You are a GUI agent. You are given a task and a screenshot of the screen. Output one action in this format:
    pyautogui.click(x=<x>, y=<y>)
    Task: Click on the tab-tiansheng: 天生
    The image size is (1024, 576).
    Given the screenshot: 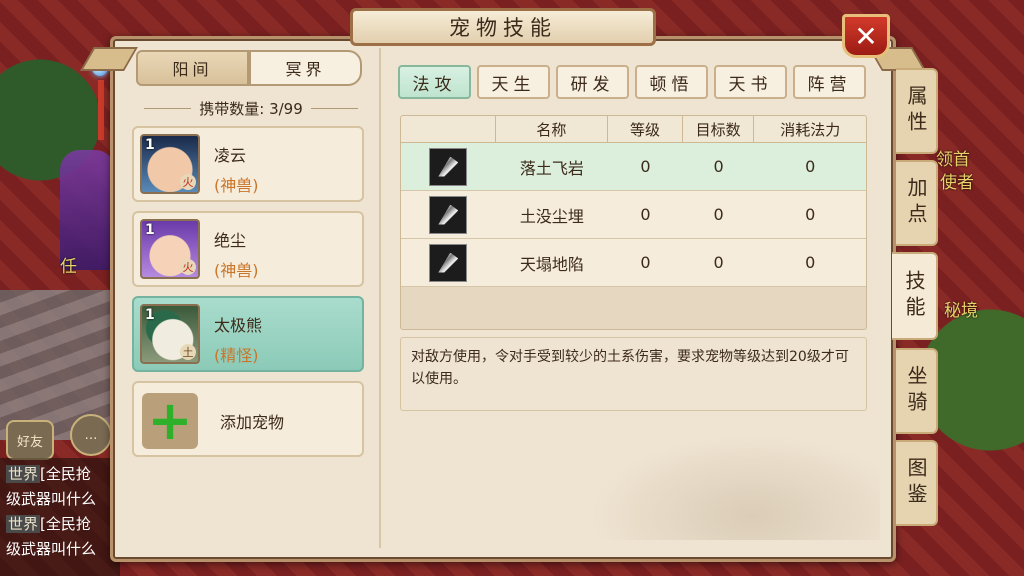 What is the action you would take?
    pyautogui.click(x=513, y=82)
    